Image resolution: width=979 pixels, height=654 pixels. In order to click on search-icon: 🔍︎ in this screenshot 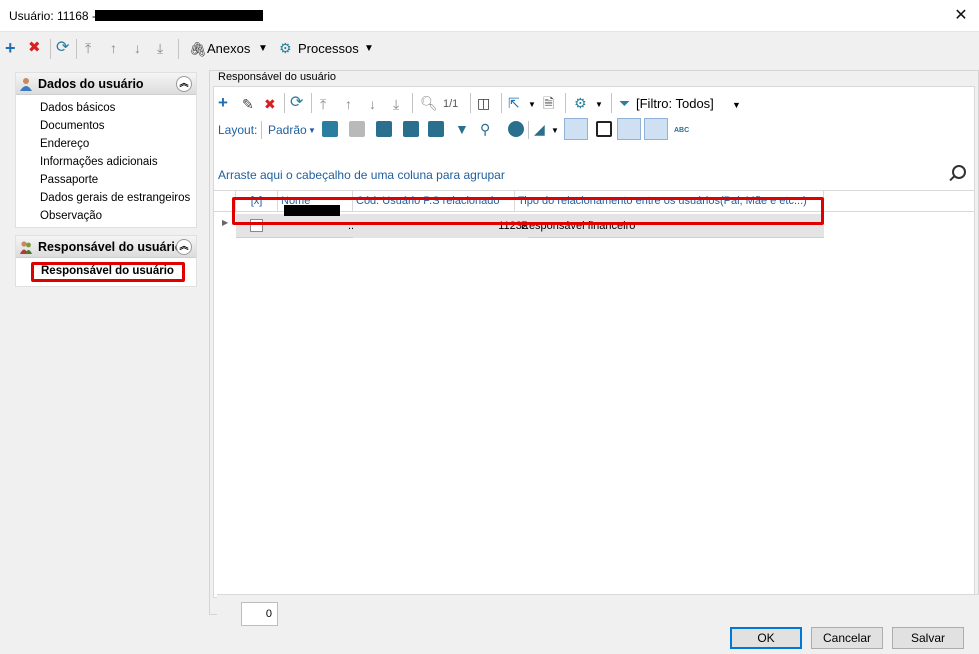, I will do `click(429, 103)`.